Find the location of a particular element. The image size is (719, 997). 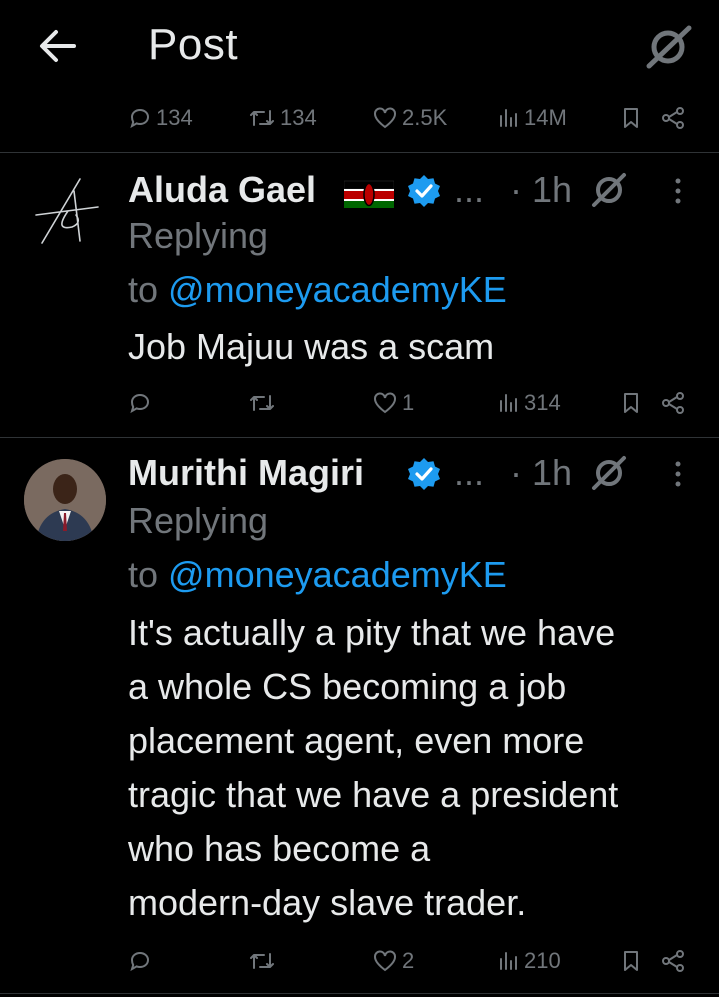

reply-button: 134 is located at coordinates (160, 118).